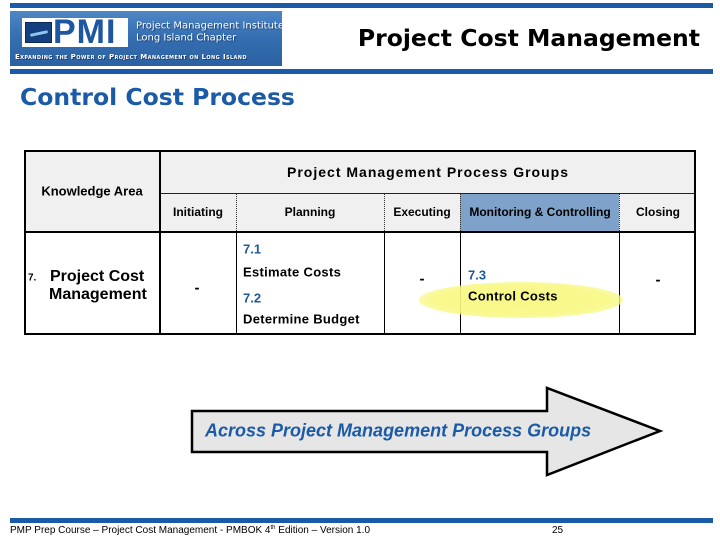  I want to click on header-bottom-band, so click(361, 71).